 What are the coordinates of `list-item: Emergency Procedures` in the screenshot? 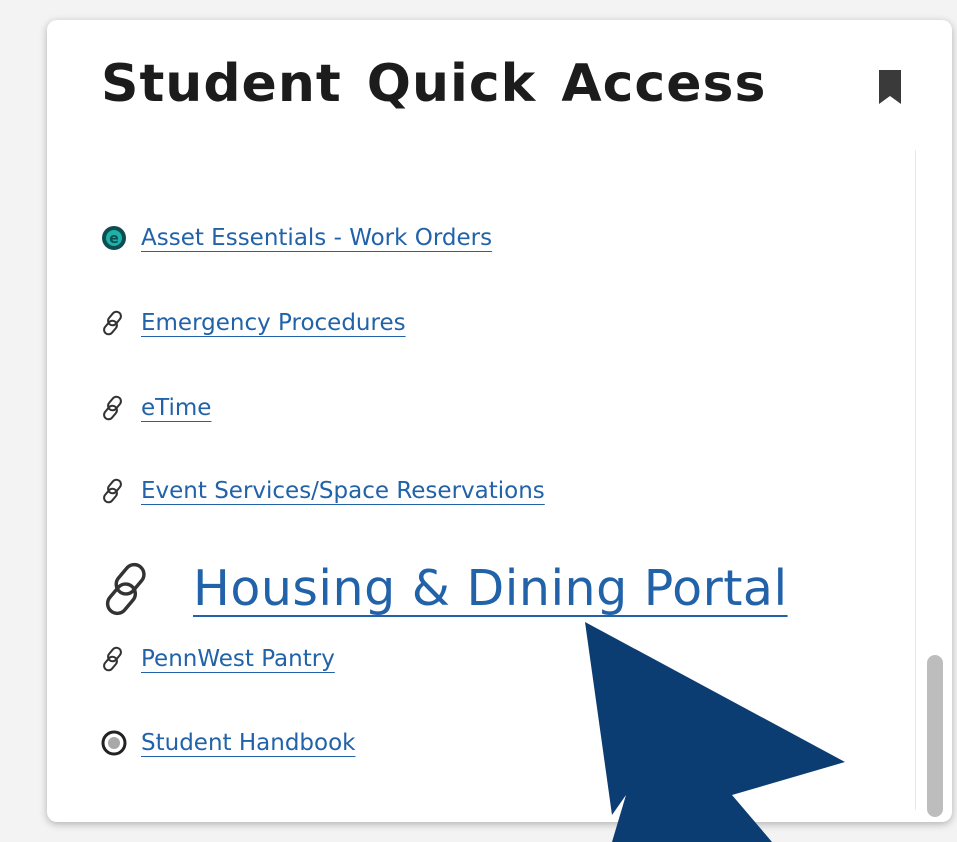 It's located at (253, 323).